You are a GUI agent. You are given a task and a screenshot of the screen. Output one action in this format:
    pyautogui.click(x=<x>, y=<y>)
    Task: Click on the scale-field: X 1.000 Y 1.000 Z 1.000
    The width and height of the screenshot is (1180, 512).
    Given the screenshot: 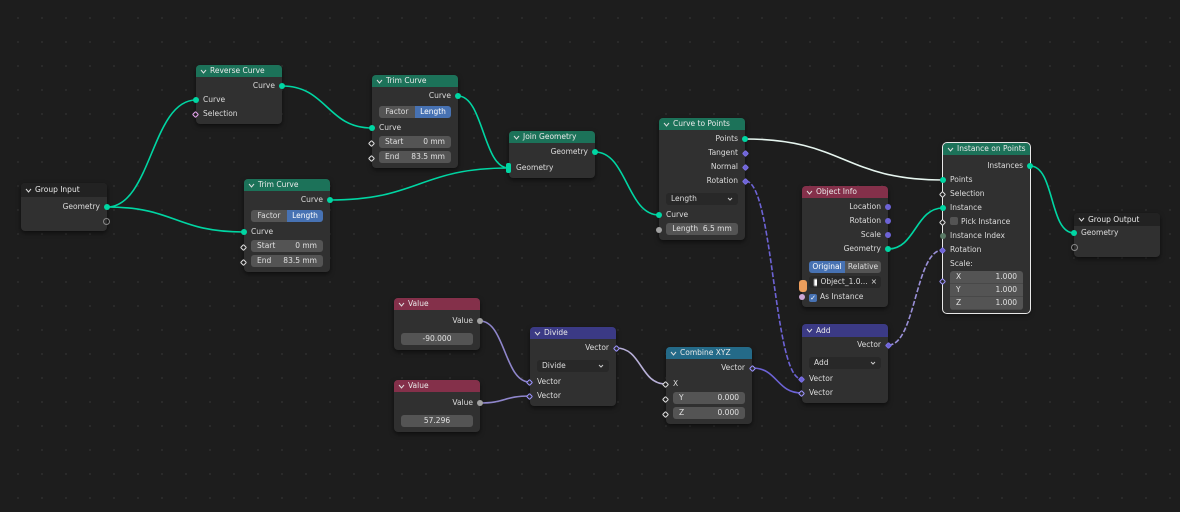 What is the action you would take?
    pyautogui.click(x=986, y=290)
    